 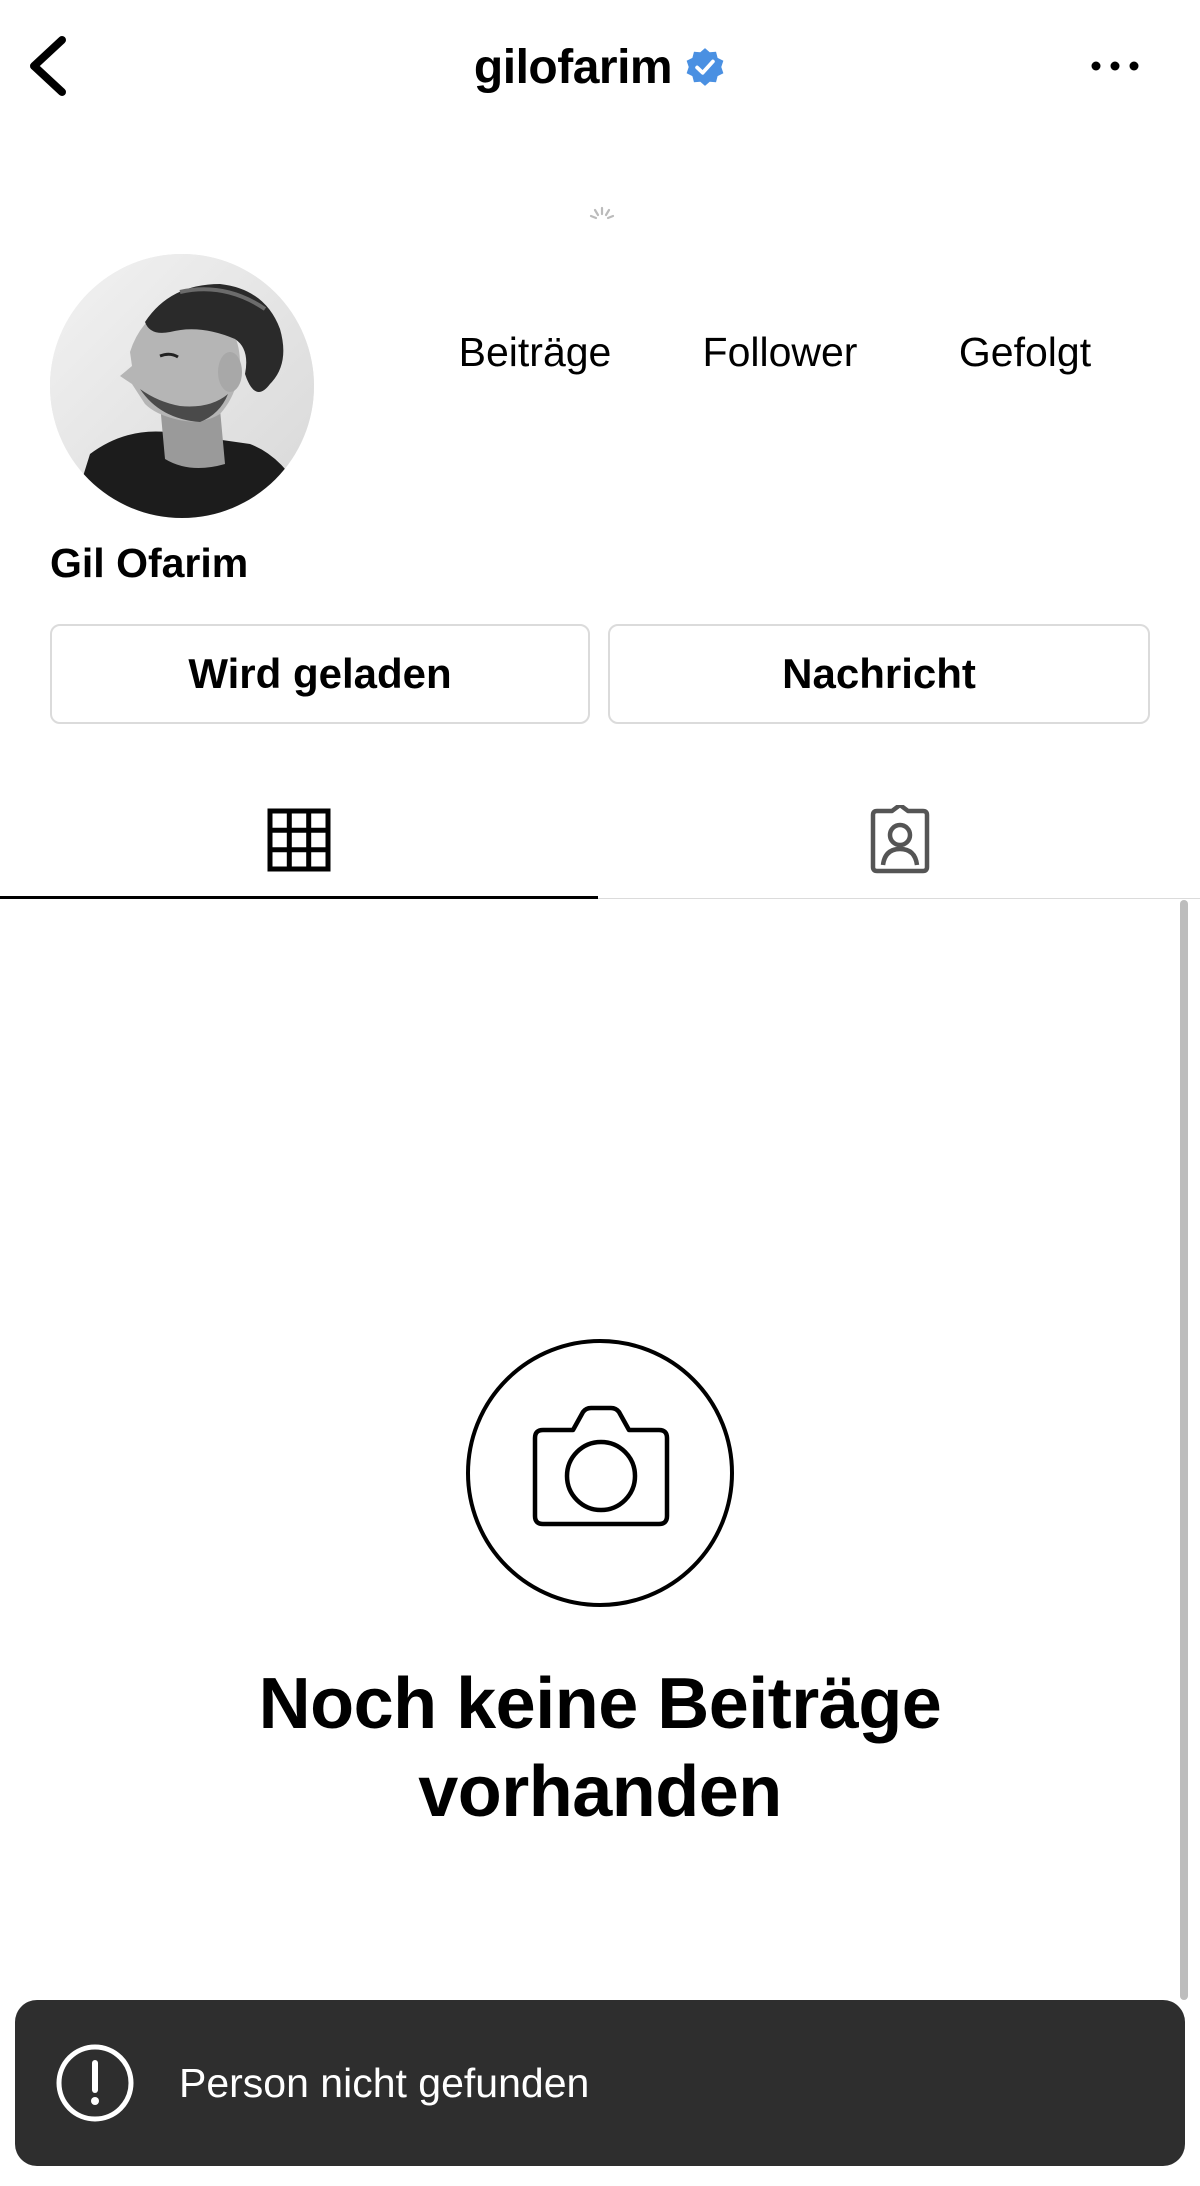 I want to click on toast-message: Person nicht gefunden, so click(x=384, y=2082).